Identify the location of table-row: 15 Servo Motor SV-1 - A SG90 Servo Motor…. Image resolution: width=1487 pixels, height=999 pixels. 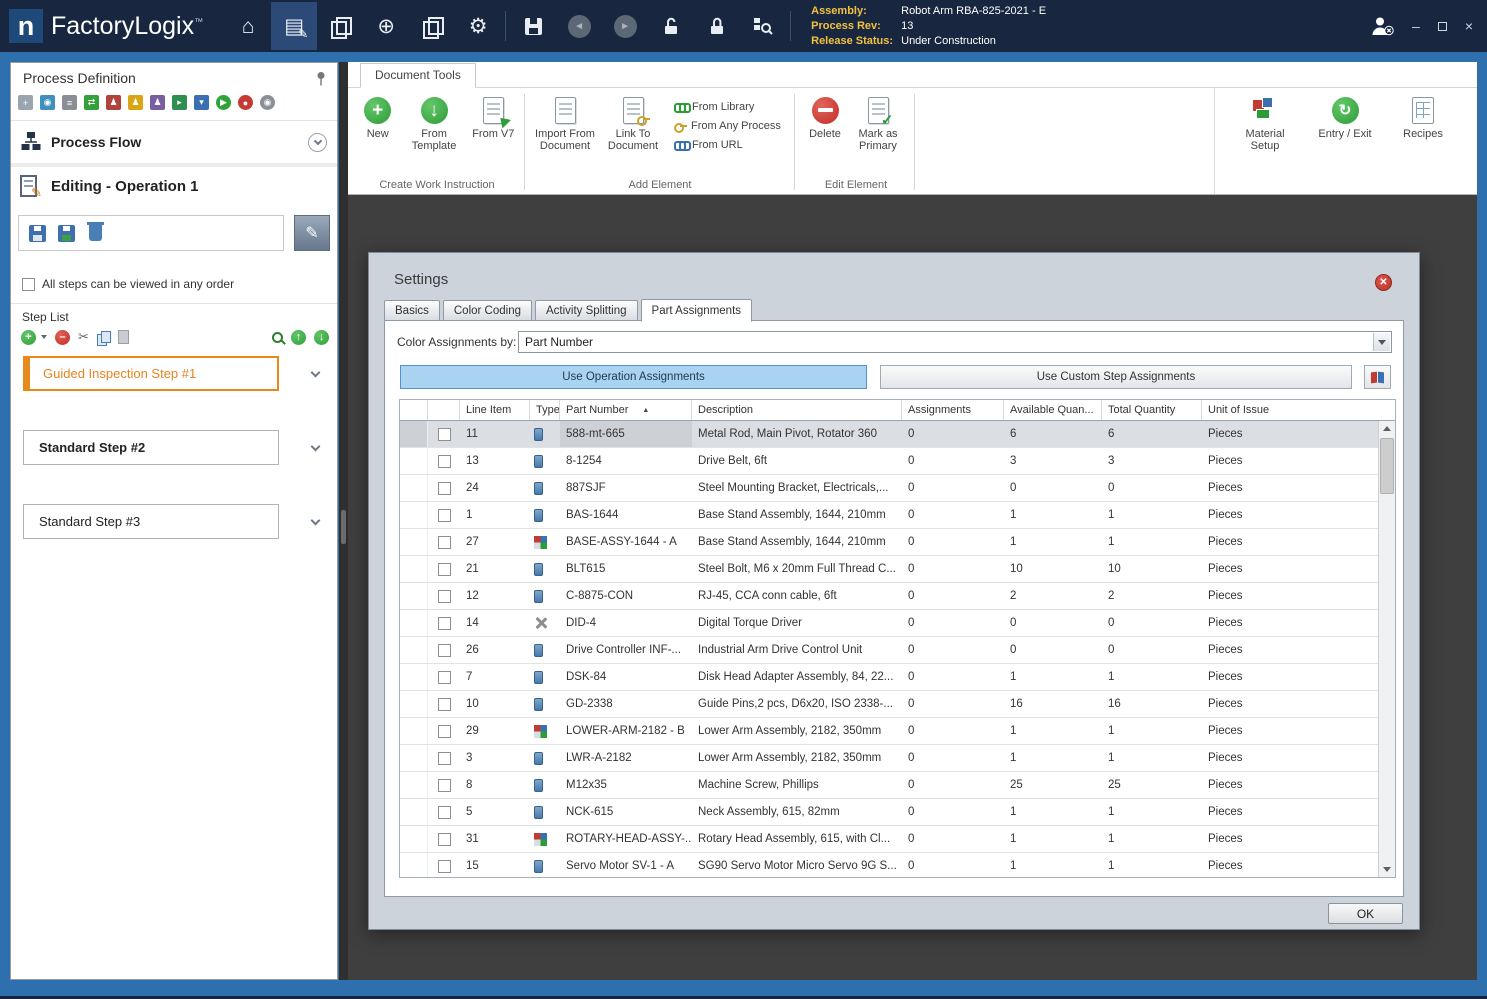
(889, 865).